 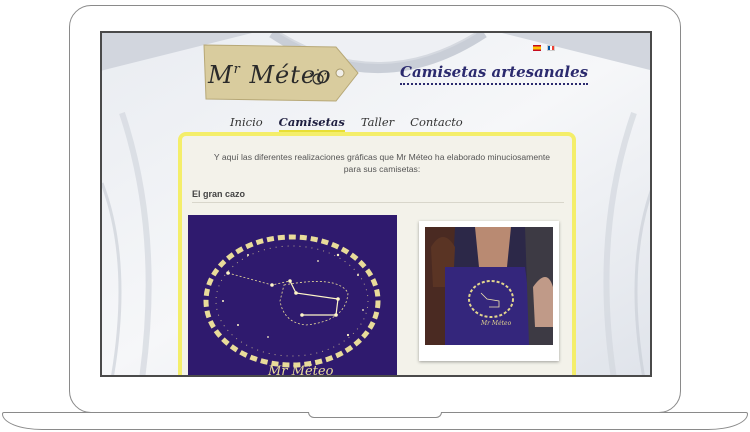 I want to click on nav-item-inicio: Inicio, so click(x=246, y=123).